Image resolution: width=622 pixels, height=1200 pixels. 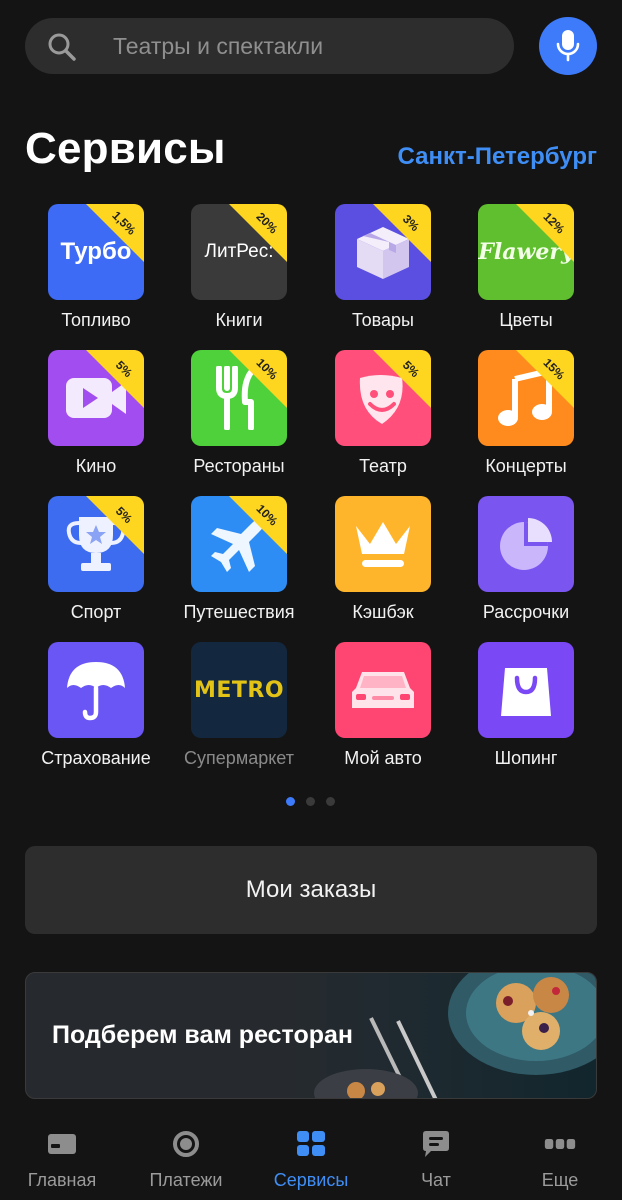 What do you see at coordinates (239, 758) in the screenshot?
I see `service-label: Супермаркет` at bounding box center [239, 758].